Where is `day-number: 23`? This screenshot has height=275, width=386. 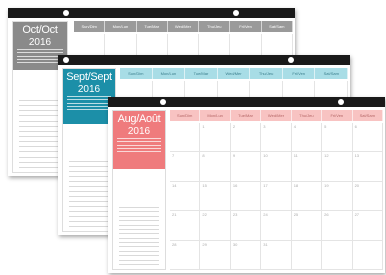 day-number: 23 is located at coordinates (235, 215).